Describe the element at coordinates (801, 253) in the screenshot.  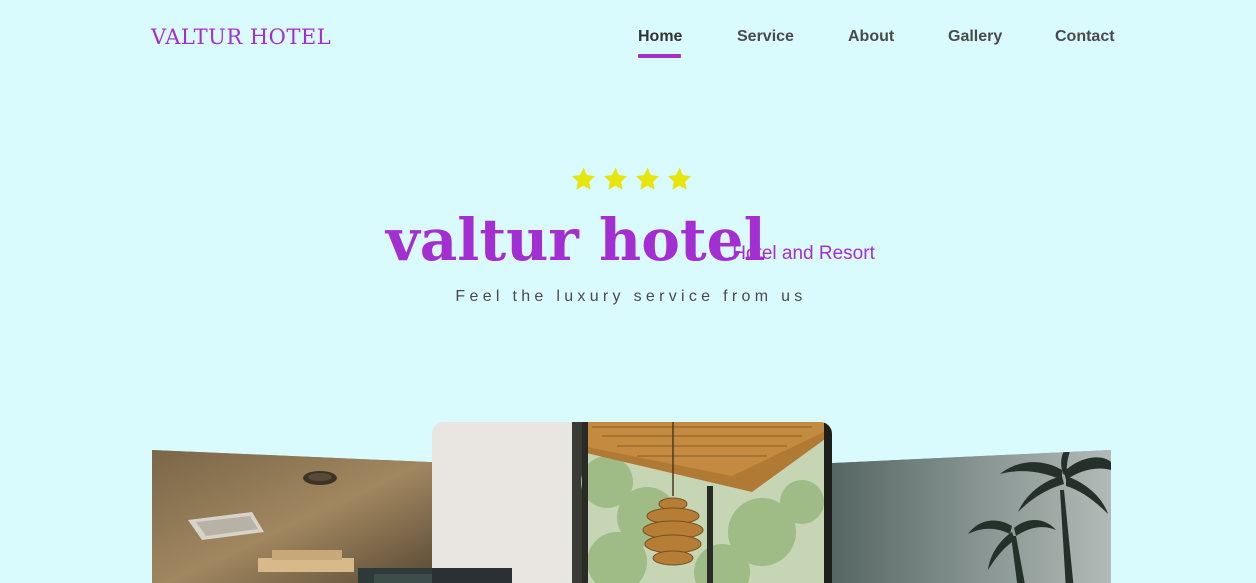
I see `hero-subtitle: .Hotel and Resort` at that location.